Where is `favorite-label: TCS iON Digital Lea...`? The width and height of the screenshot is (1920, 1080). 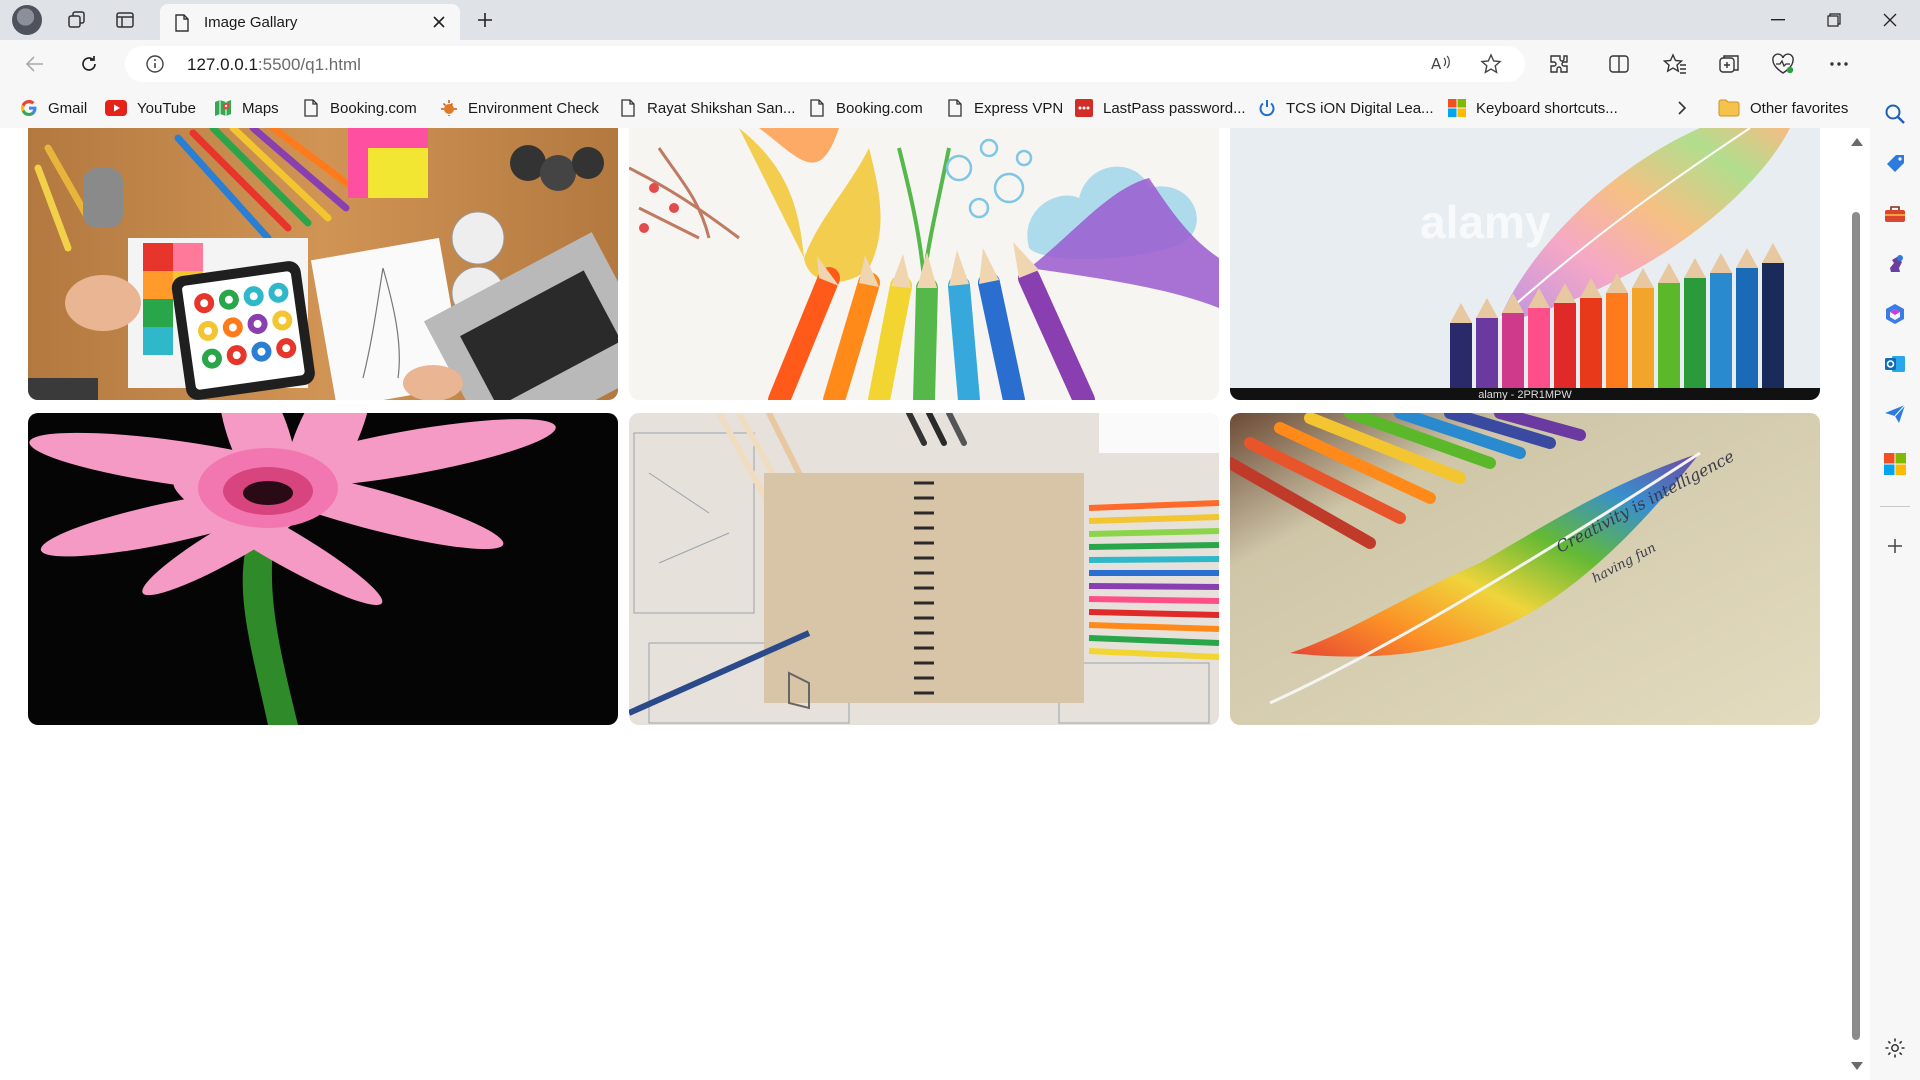
favorite-label: TCS iON Digital Lea... is located at coordinates (1360, 108).